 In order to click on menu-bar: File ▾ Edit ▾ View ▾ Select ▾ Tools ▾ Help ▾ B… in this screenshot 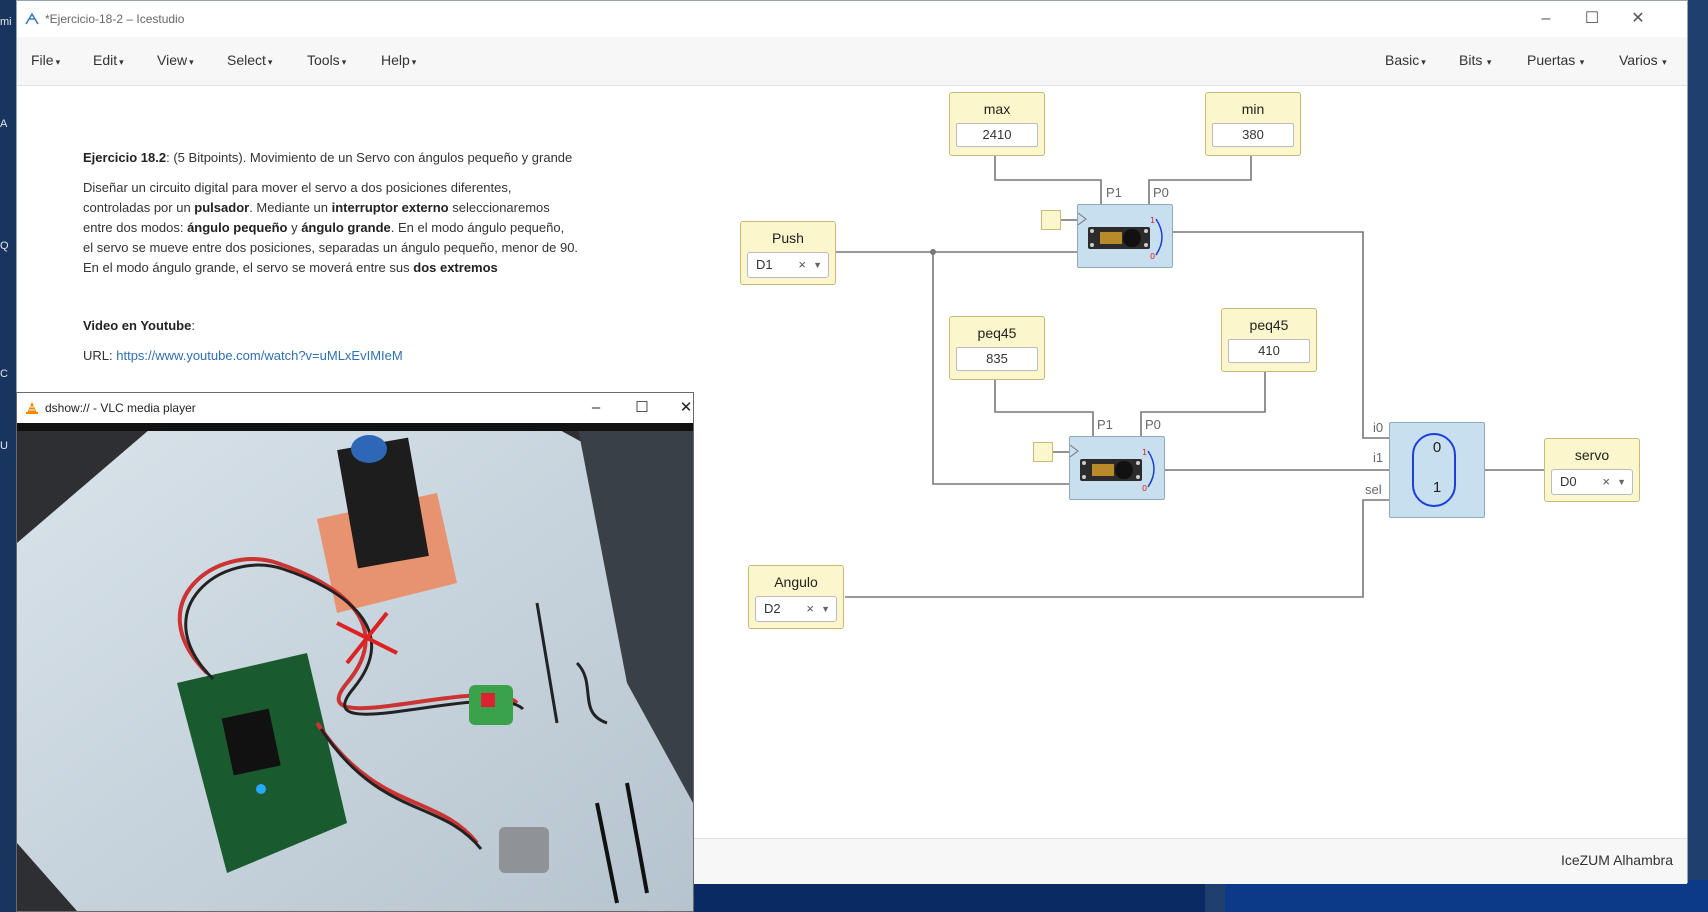, I will do `click(852, 61)`.